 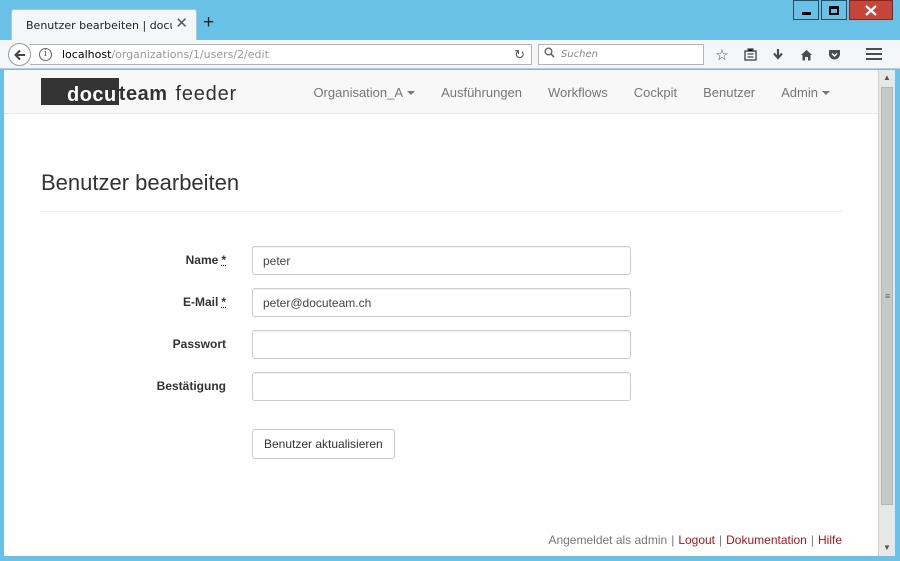 I want to click on maximize-icon, so click(x=834, y=10).